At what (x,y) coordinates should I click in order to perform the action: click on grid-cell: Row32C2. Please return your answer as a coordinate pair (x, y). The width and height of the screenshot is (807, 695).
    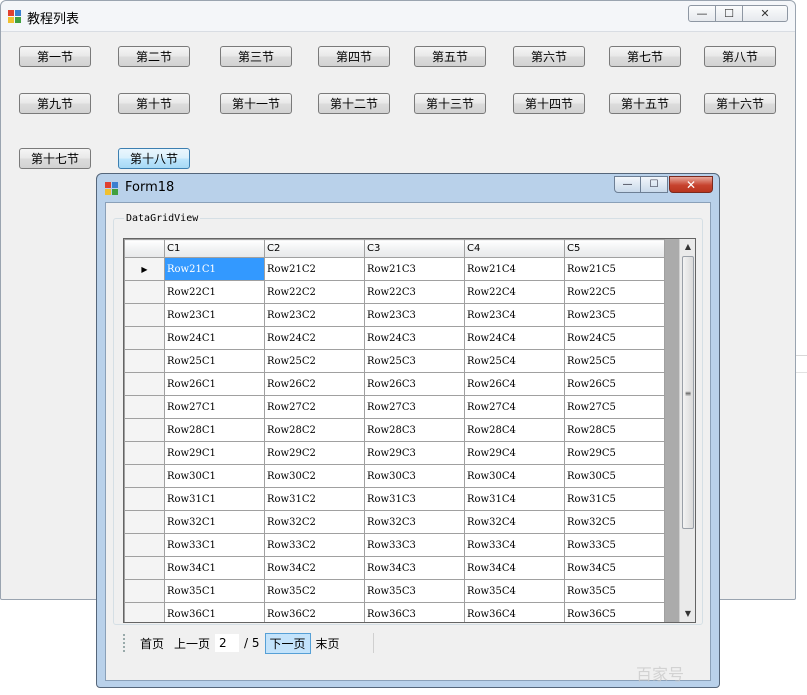
    Looking at the image, I should click on (314, 522).